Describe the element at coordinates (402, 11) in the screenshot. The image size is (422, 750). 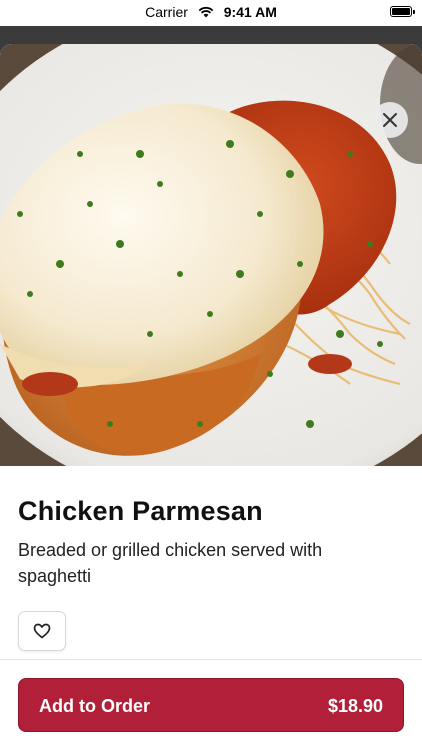
I see `battery-icon` at that location.